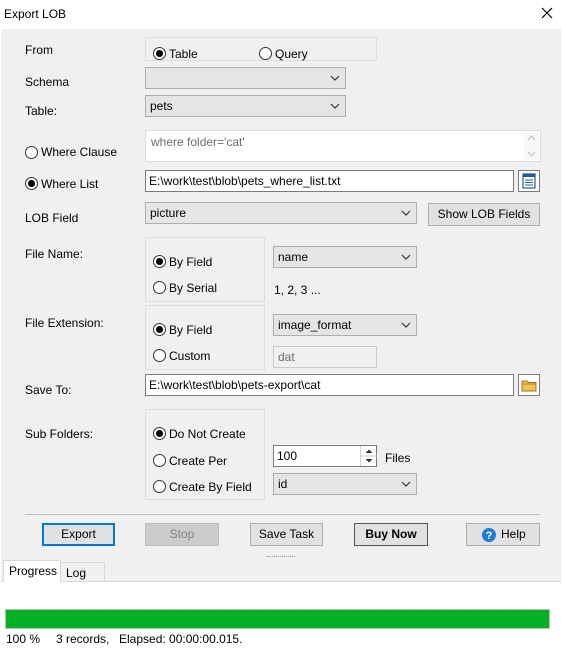 The width and height of the screenshot is (562, 667). Describe the element at coordinates (78, 534) in the screenshot. I see `export-button: Export` at that location.